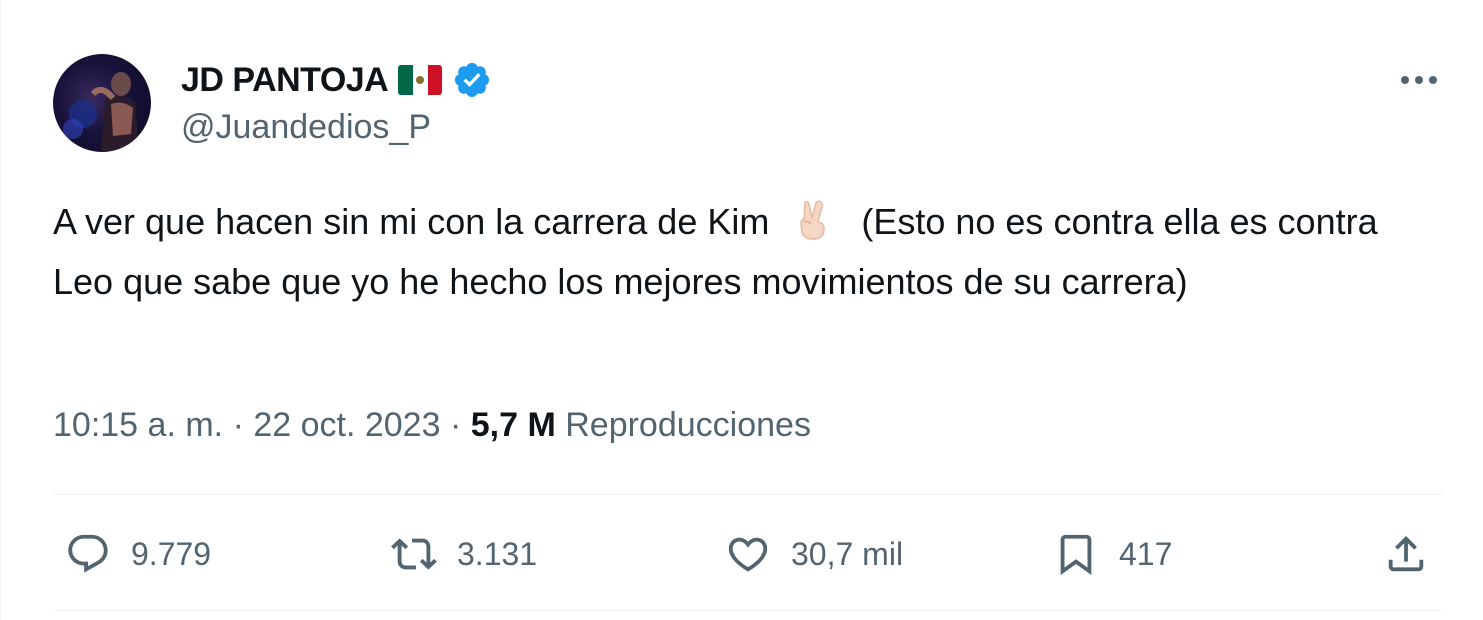 The height and width of the screenshot is (620, 1483). I want to click on action-bar: 9.779 3.131 30,7 mil 417, so click(748, 554).